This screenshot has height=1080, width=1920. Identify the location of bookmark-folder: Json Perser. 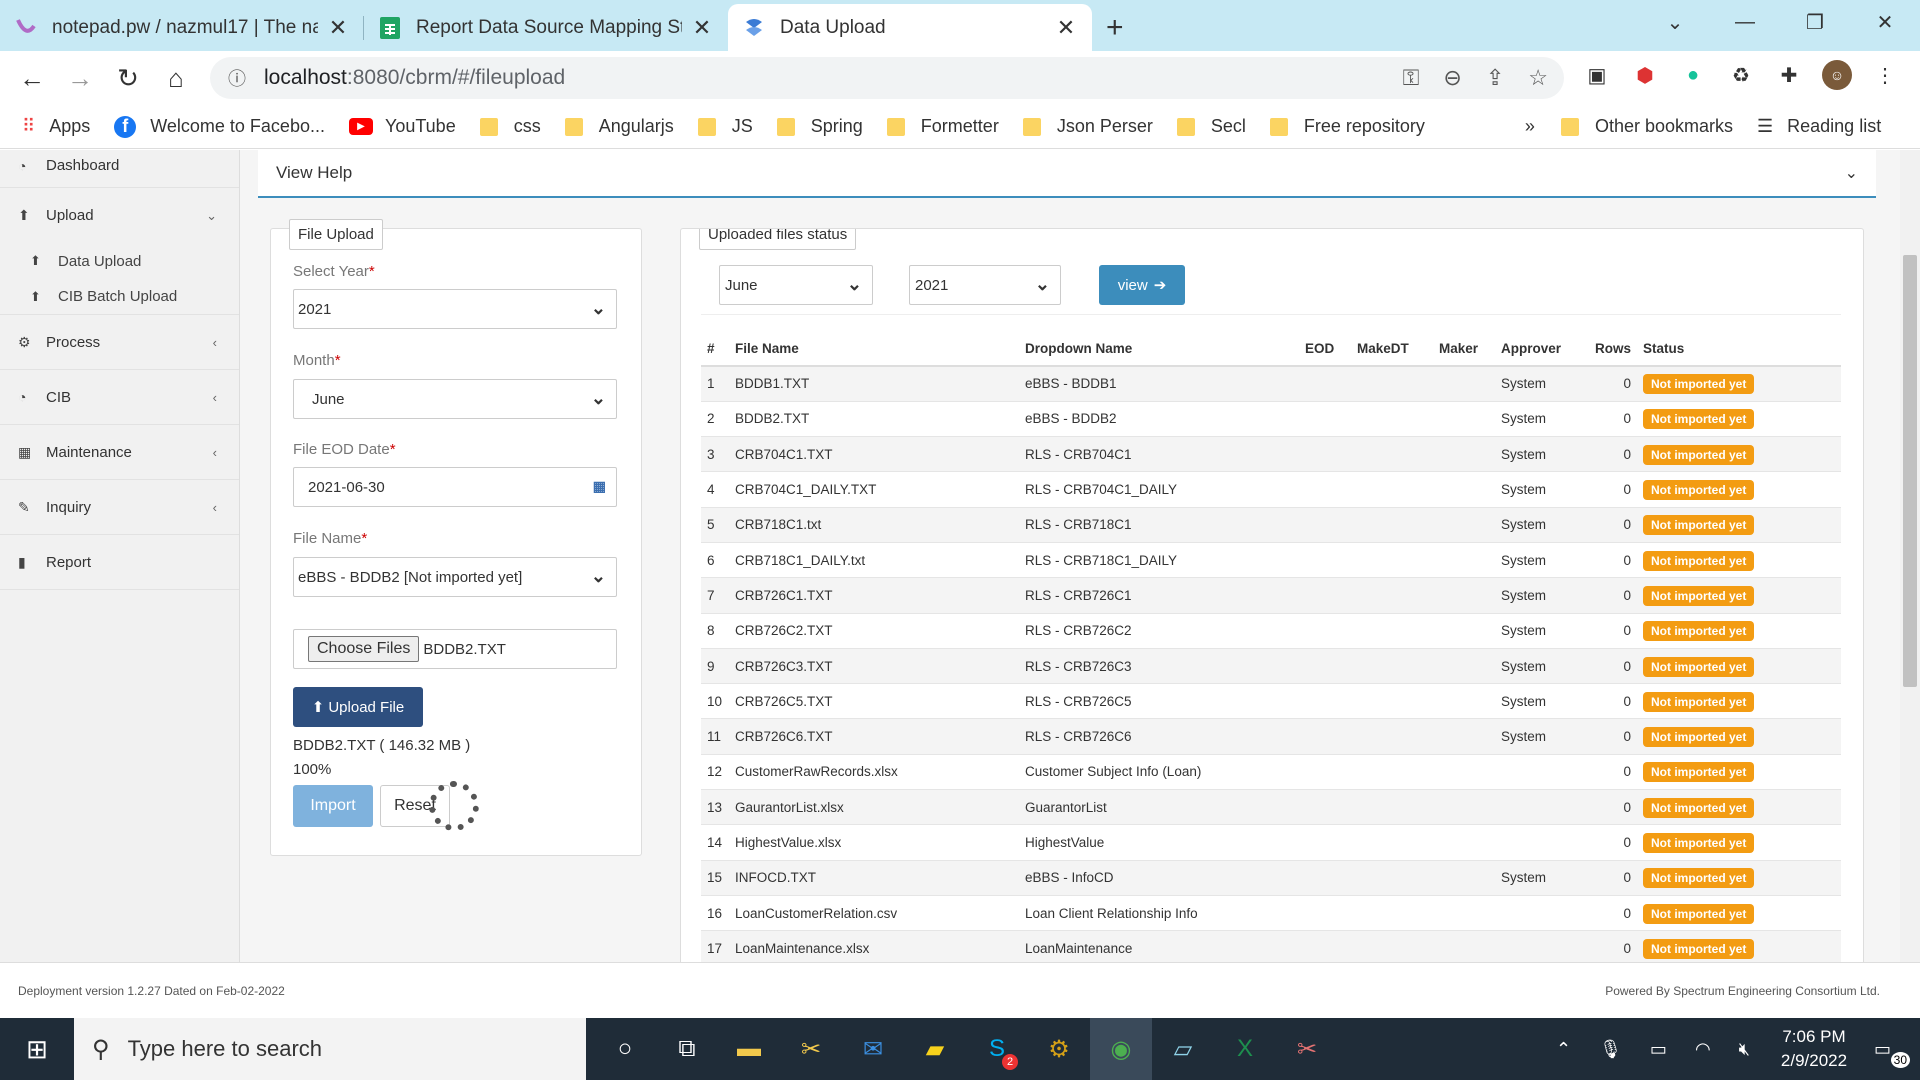
(1087, 126).